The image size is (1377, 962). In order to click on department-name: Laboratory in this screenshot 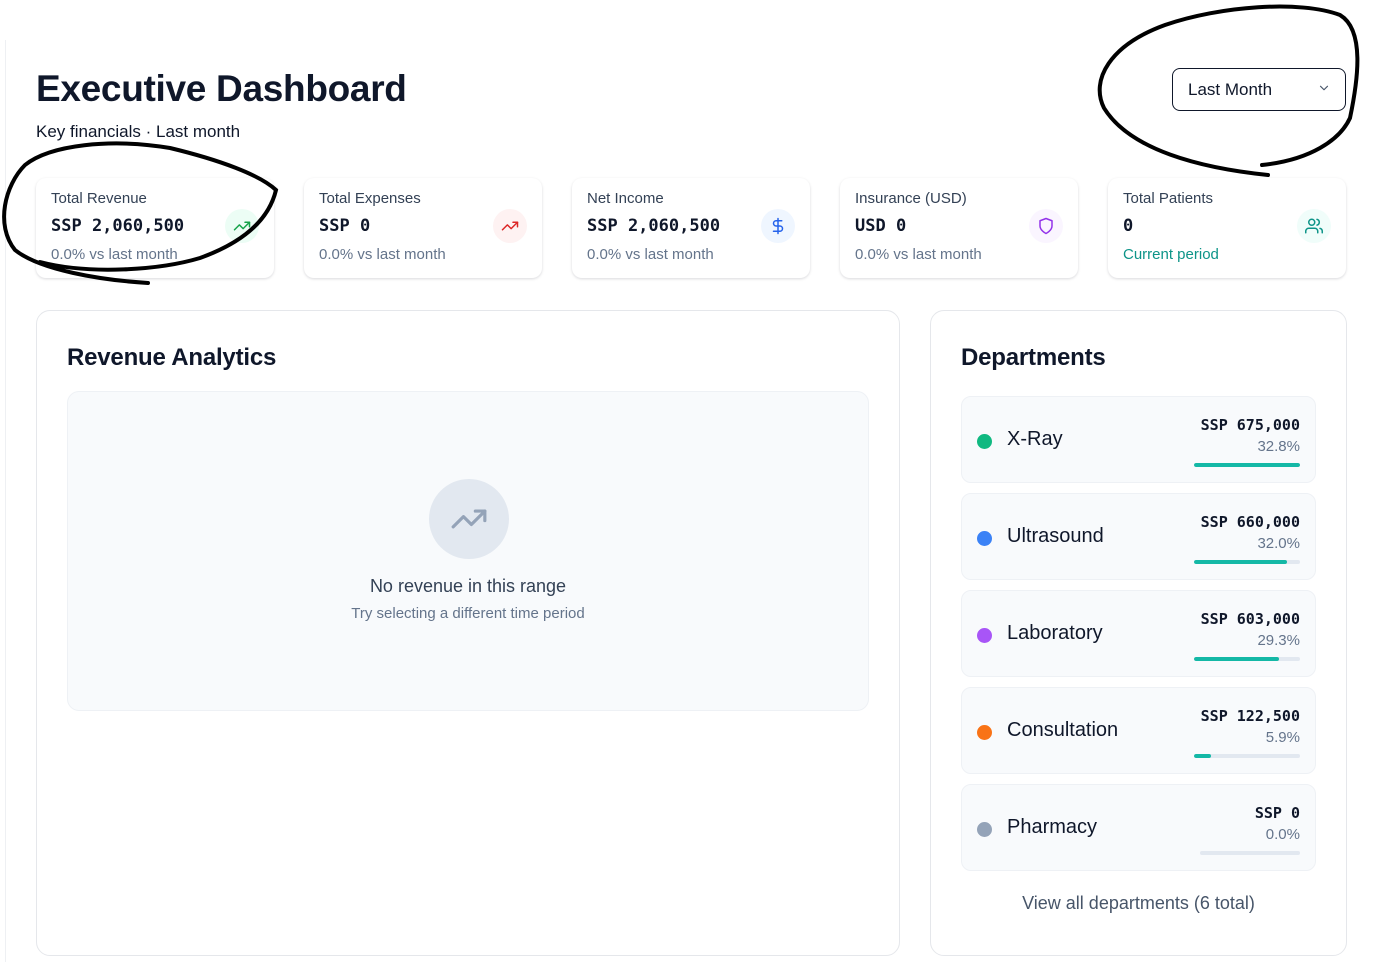, I will do `click(1055, 633)`.